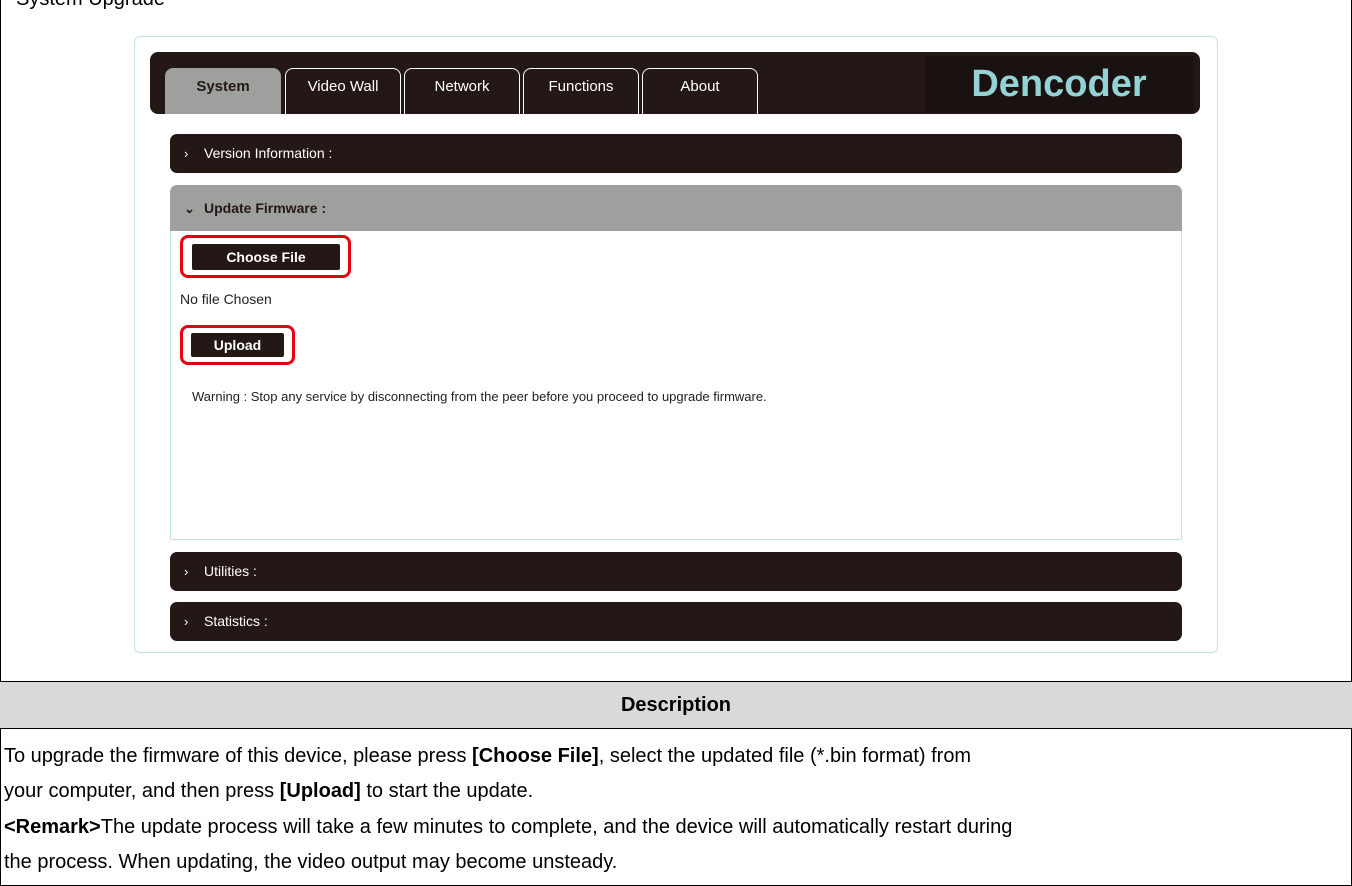  Describe the element at coordinates (676, 571) in the screenshot. I see `accordion-utilities: › Utilities :` at that location.